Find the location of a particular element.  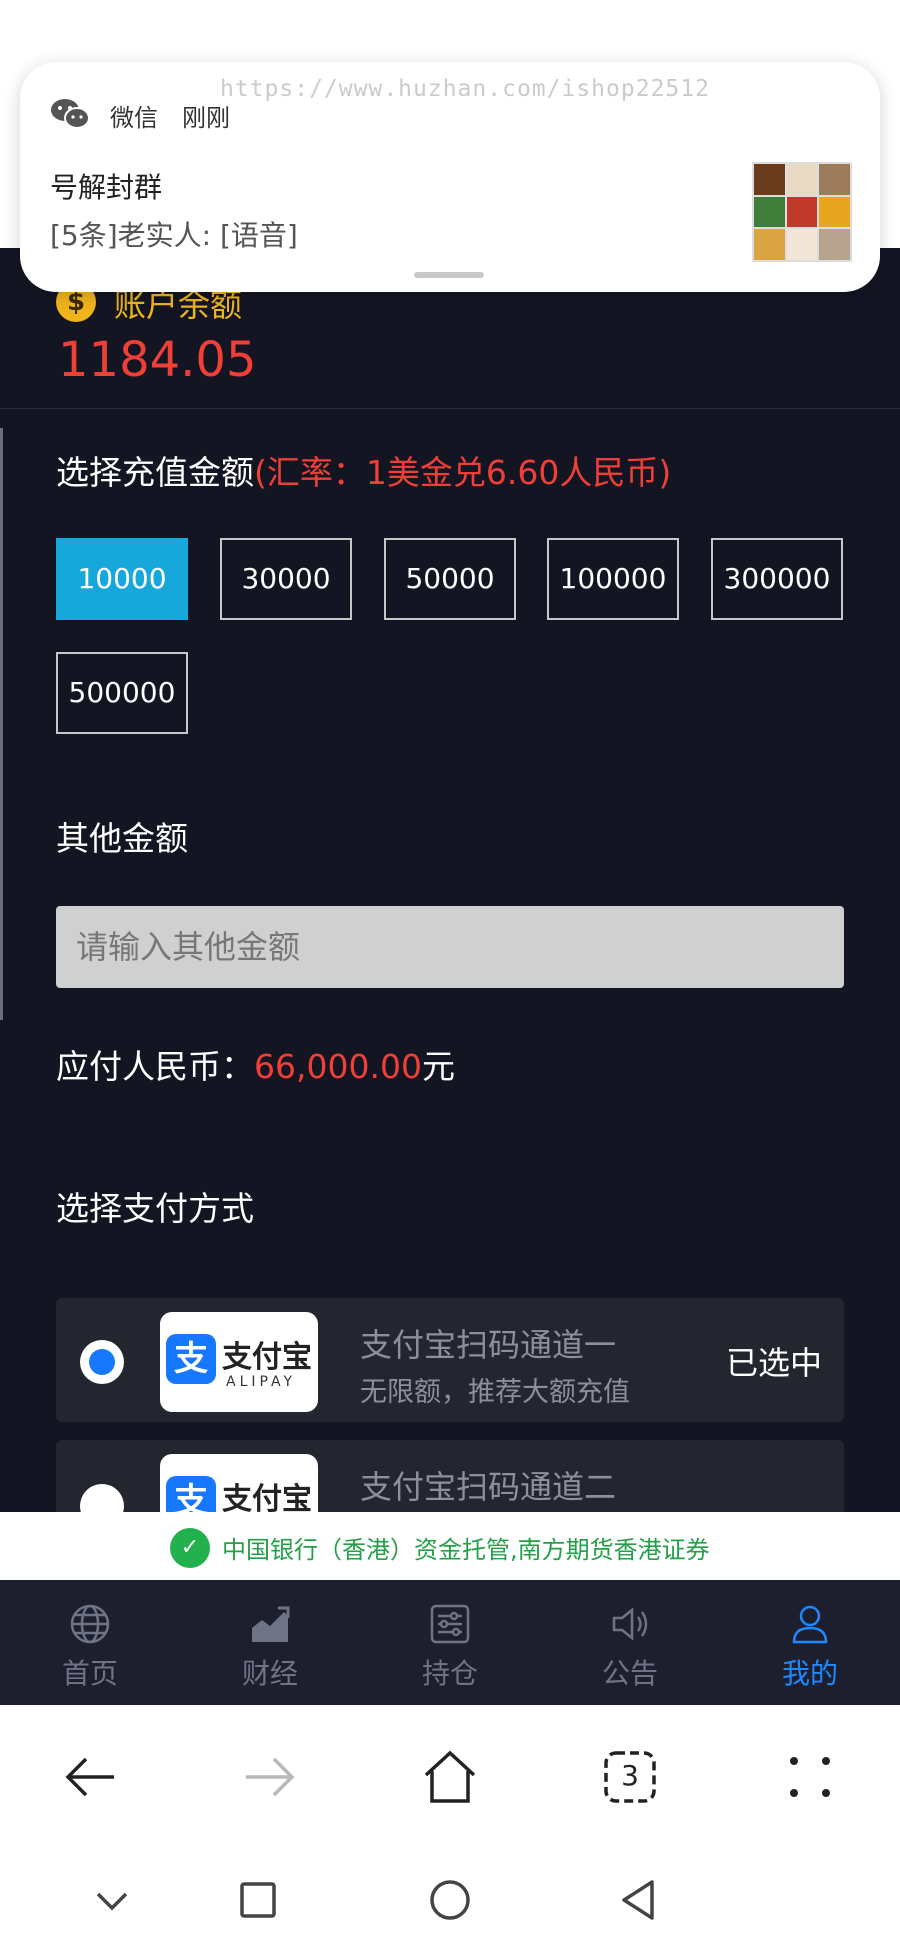

amount-option-300000: 300000 is located at coordinates (777, 579).